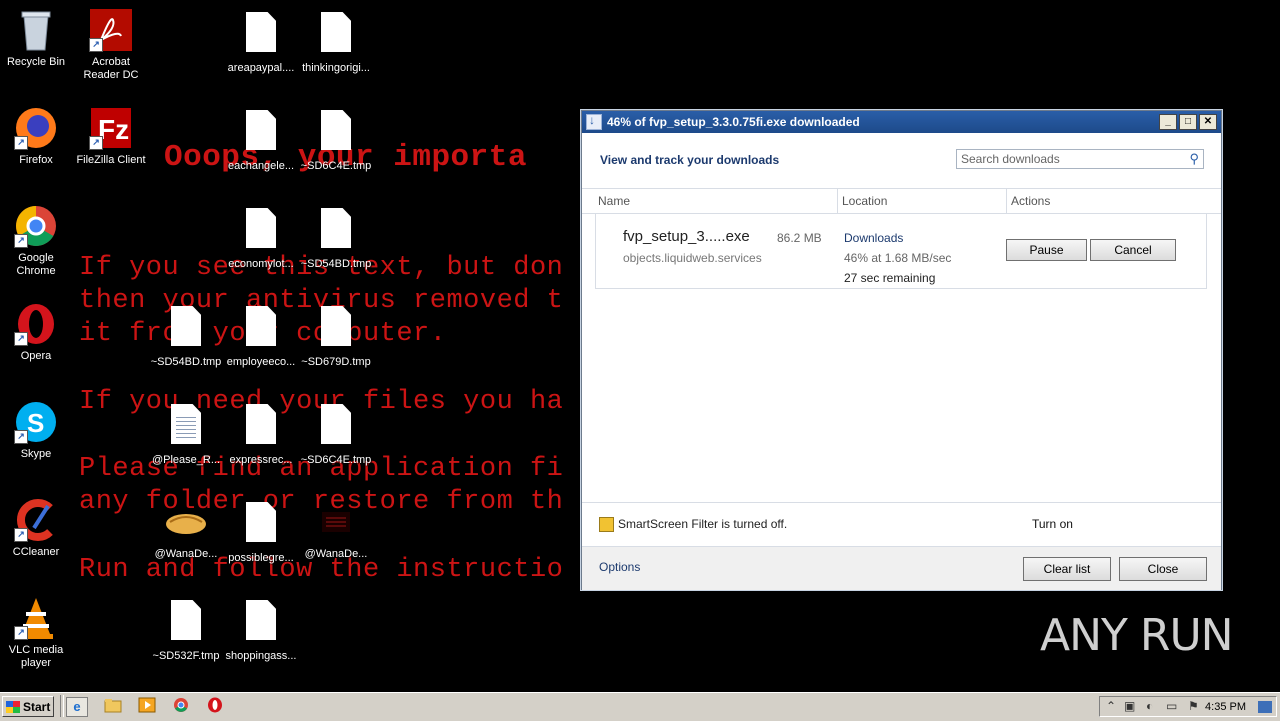 This screenshot has height=721, width=1280. Describe the element at coordinates (28, 706) in the screenshot. I see `start-button: Start` at that location.